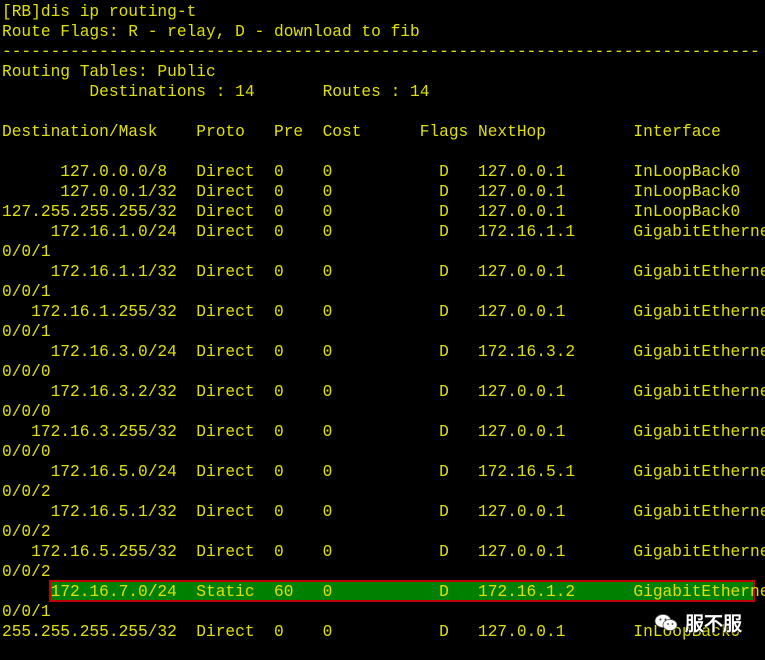  Describe the element at coordinates (109, 72) in the screenshot. I see `routing-tables-title: Routing Tables: Public` at that location.